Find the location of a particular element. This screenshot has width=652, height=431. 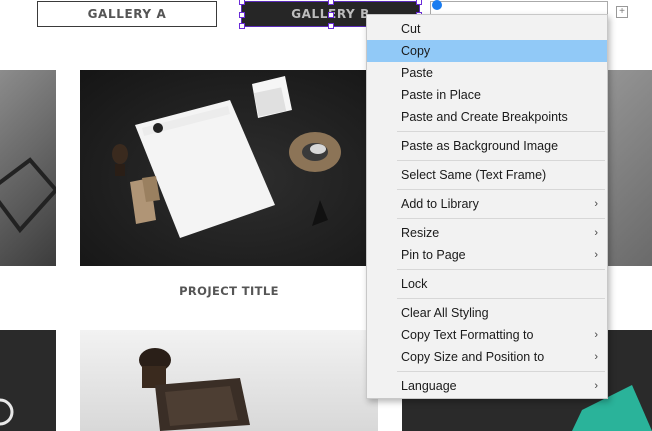

menu-item-lock: Lock is located at coordinates (487, 284).